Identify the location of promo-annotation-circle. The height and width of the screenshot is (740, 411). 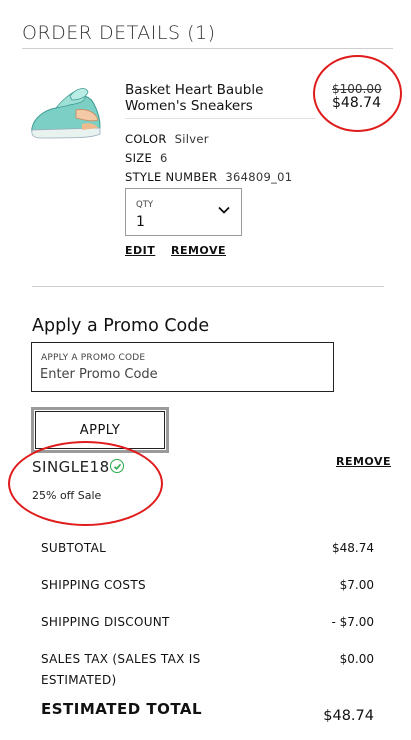
(85, 483).